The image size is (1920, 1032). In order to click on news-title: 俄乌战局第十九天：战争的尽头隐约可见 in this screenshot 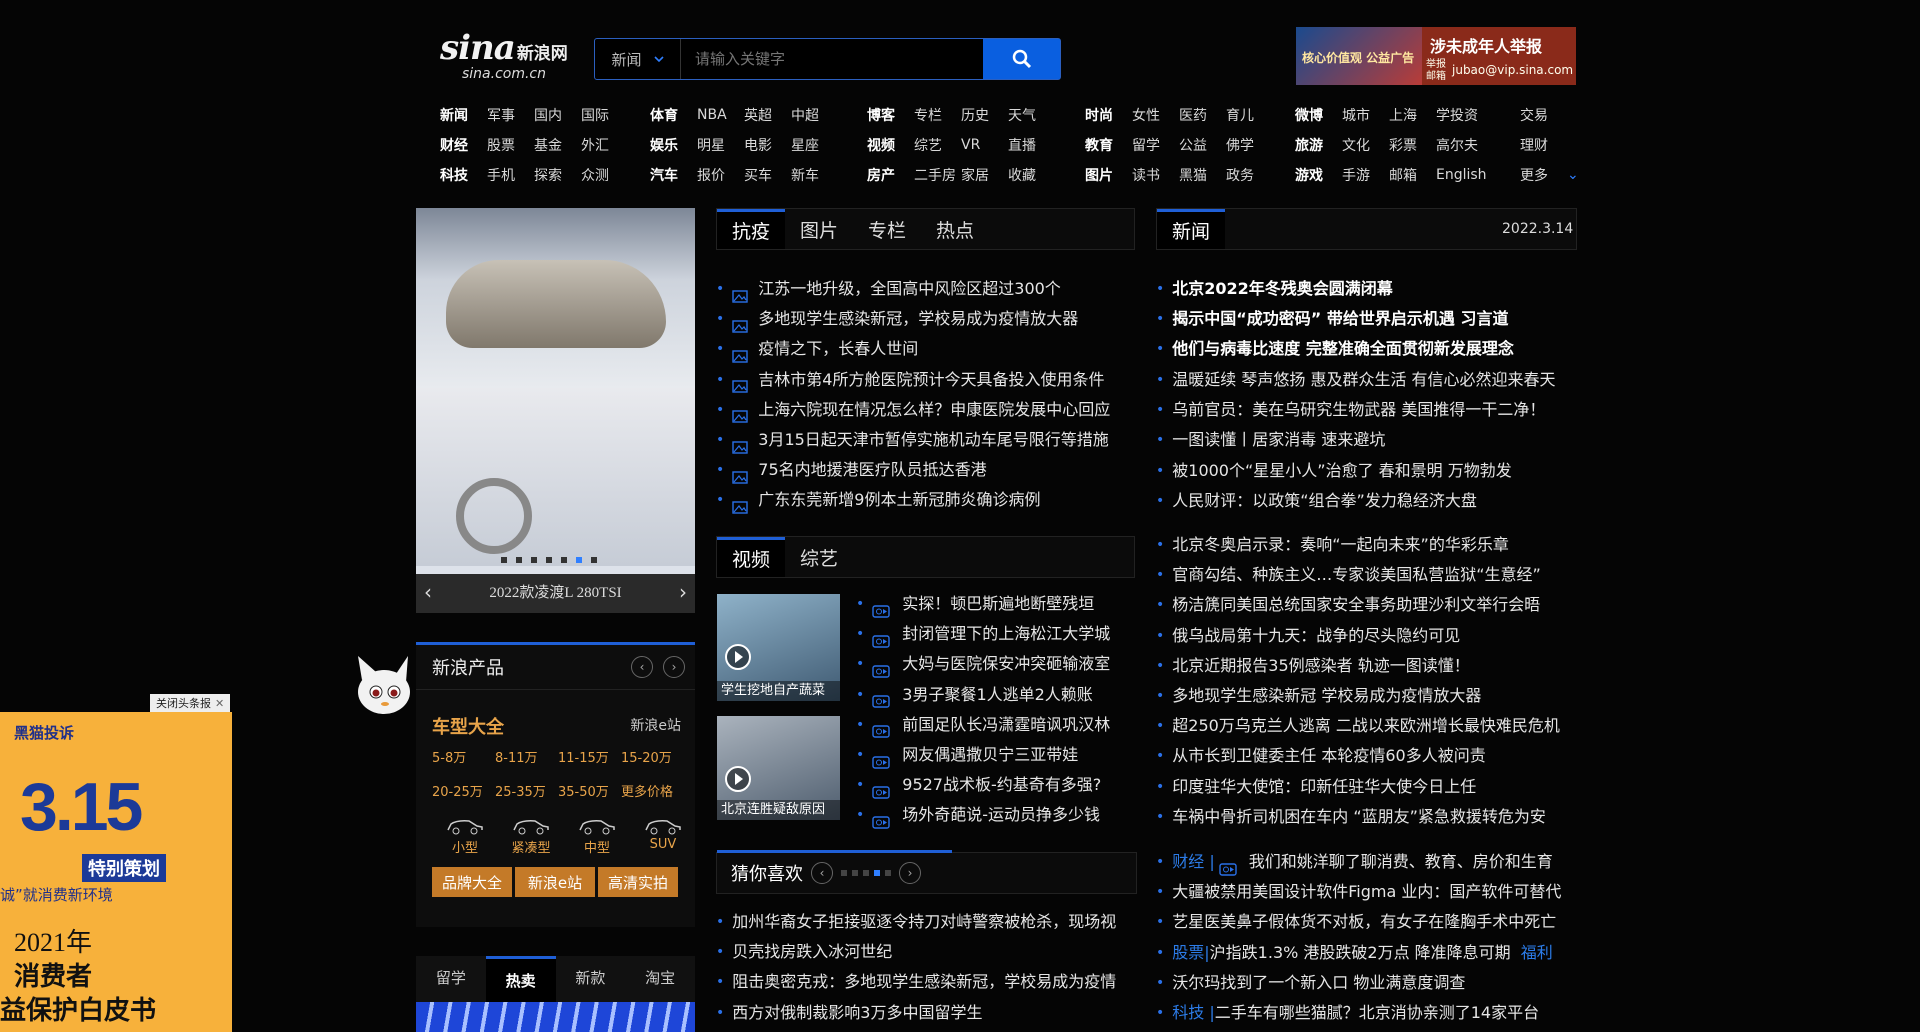, I will do `click(1316, 636)`.